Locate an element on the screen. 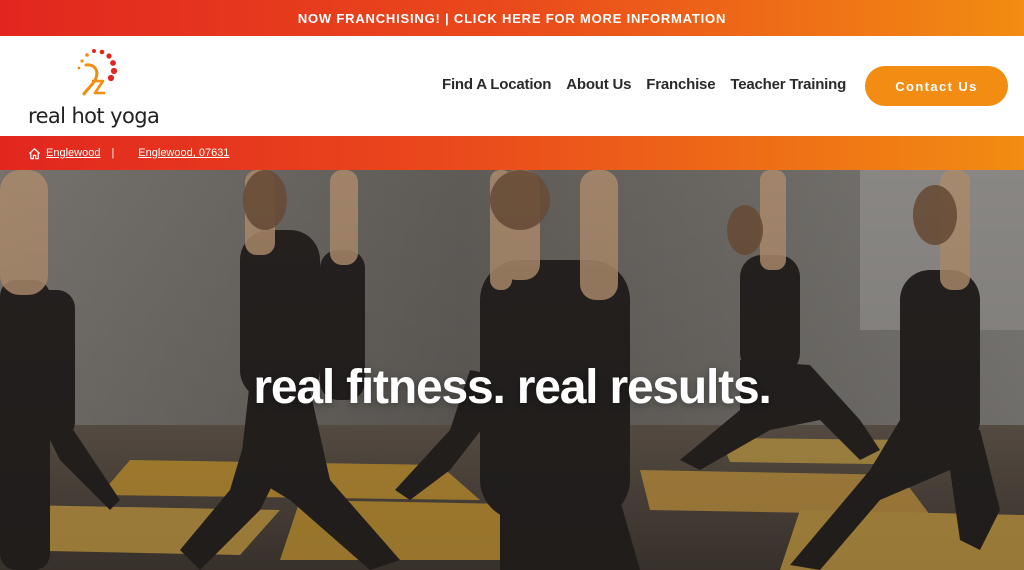  contact-us-button: Contact Us is located at coordinates (936, 86).